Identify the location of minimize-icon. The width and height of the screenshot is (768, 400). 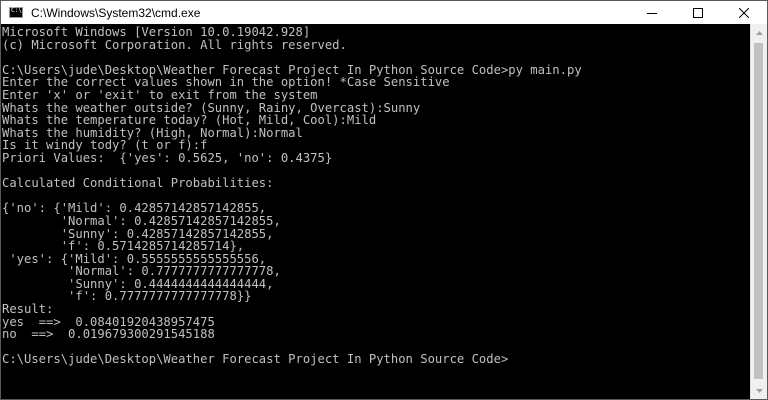
(652, 13).